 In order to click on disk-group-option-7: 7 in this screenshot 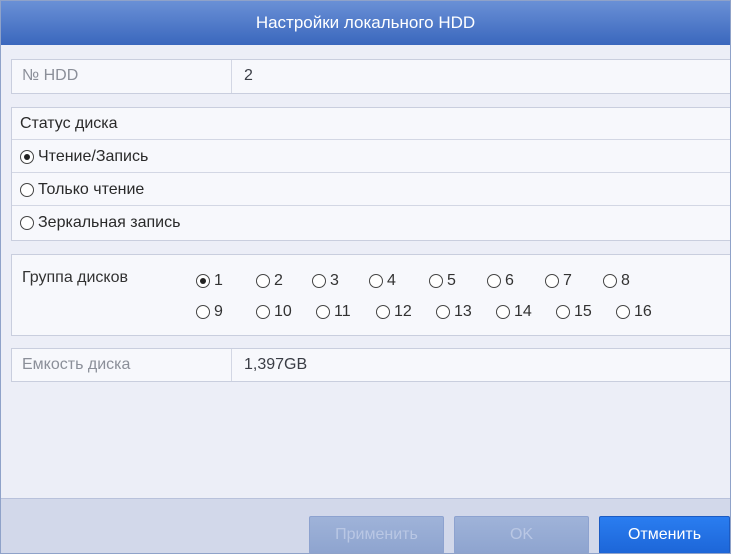, I will do `click(558, 281)`.